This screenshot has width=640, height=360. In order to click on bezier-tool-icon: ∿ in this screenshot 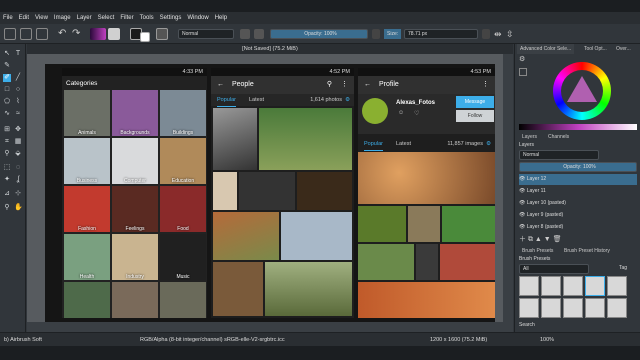, I will do `click(7, 114)`.